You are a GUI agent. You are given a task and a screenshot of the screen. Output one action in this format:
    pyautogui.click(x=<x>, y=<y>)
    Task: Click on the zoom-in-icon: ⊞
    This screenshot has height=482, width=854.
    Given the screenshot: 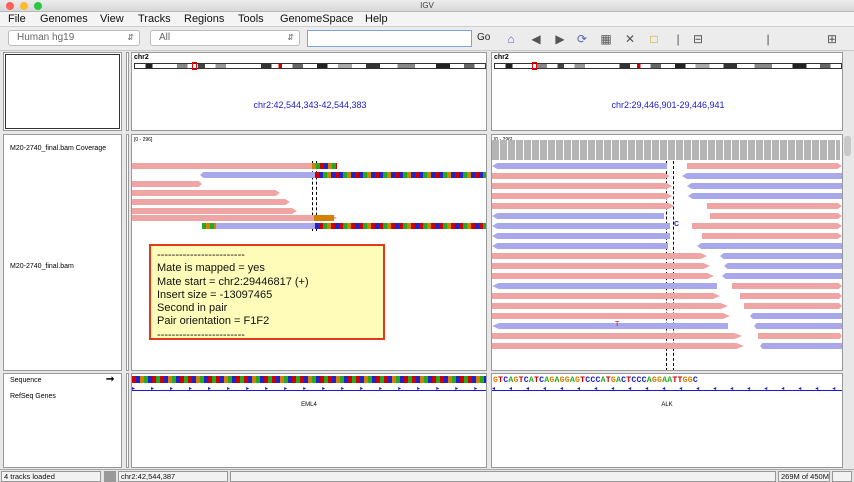 What is the action you would take?
    pyautogui.click(x=832, y=39)
    